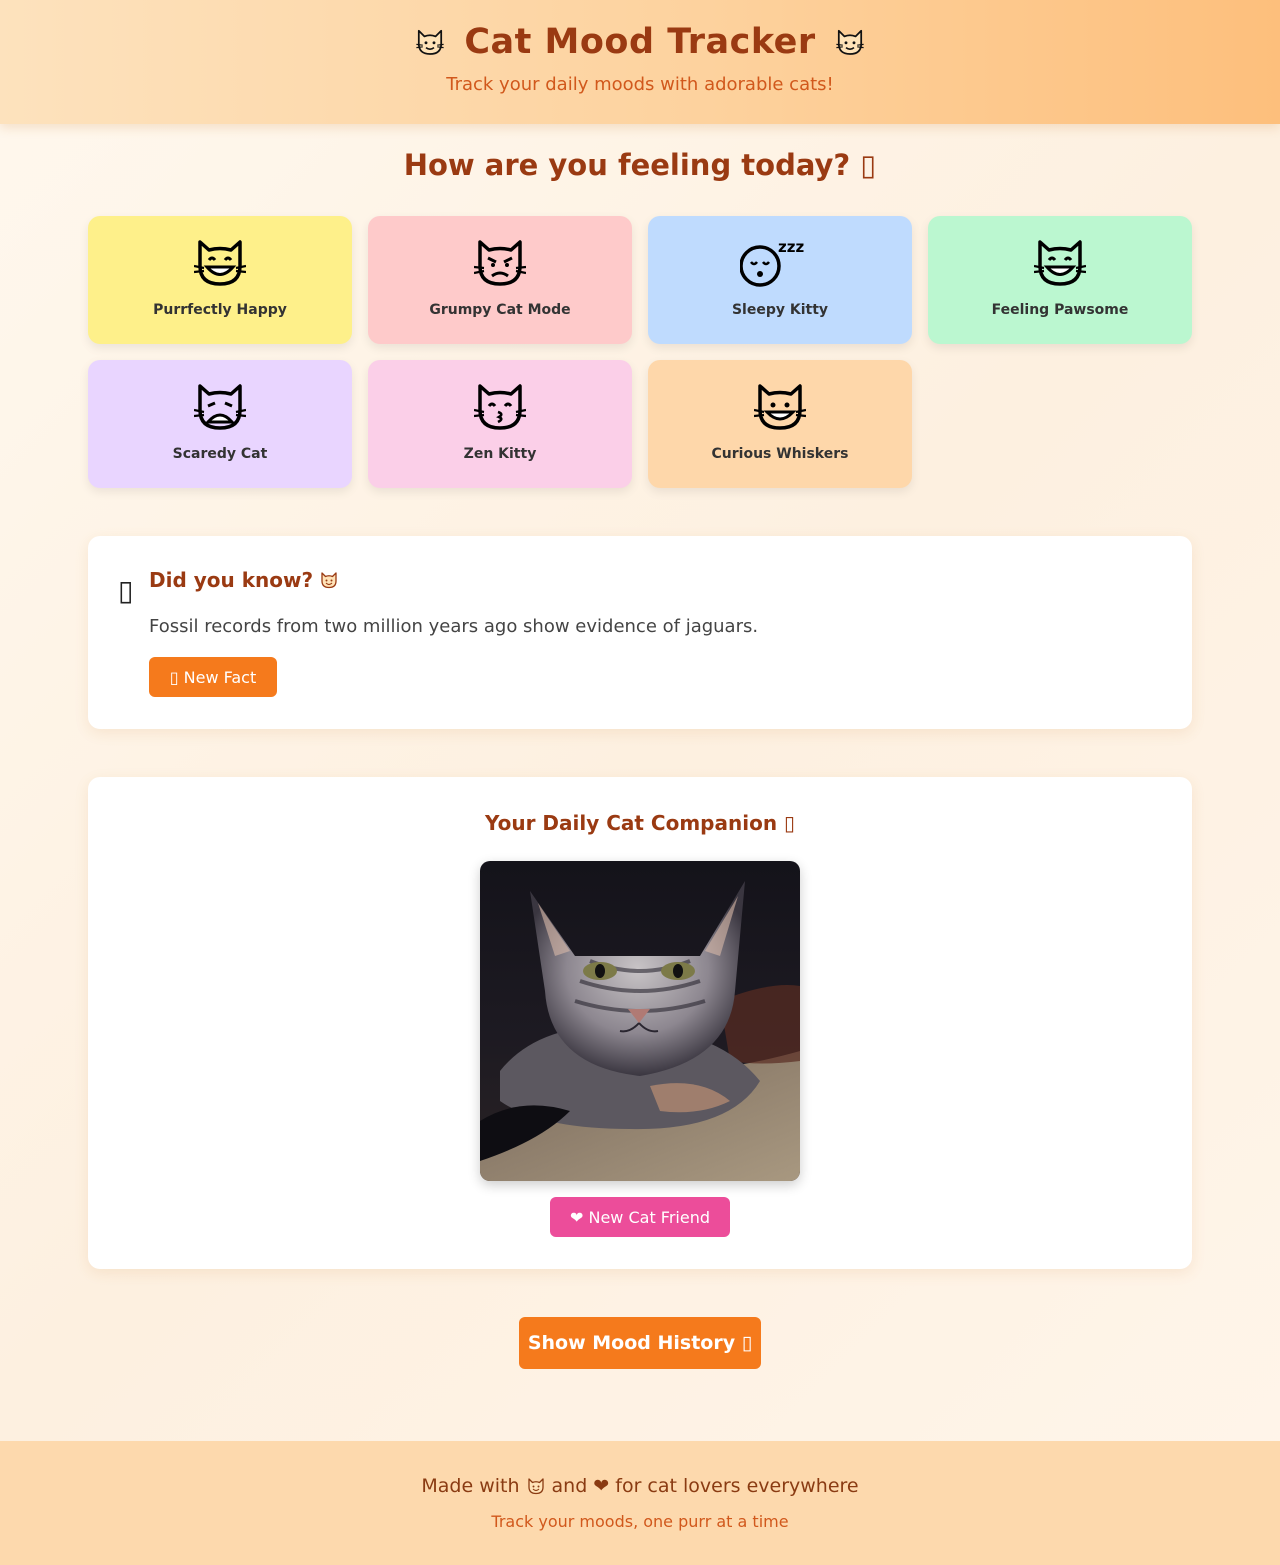 The height and width of the screenshot is (1565, 1280). Describe the element at coordinates (500, 310) in the screenshot. I see `mood-label: Grumpy Cat Mode` at that location.